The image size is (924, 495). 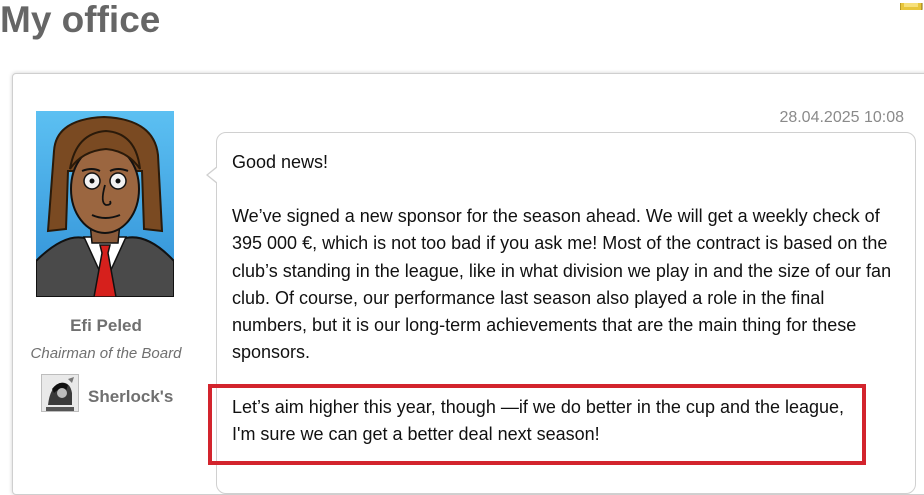 I want to click on message-greeting: Good news!, so click(x=280, y=162).